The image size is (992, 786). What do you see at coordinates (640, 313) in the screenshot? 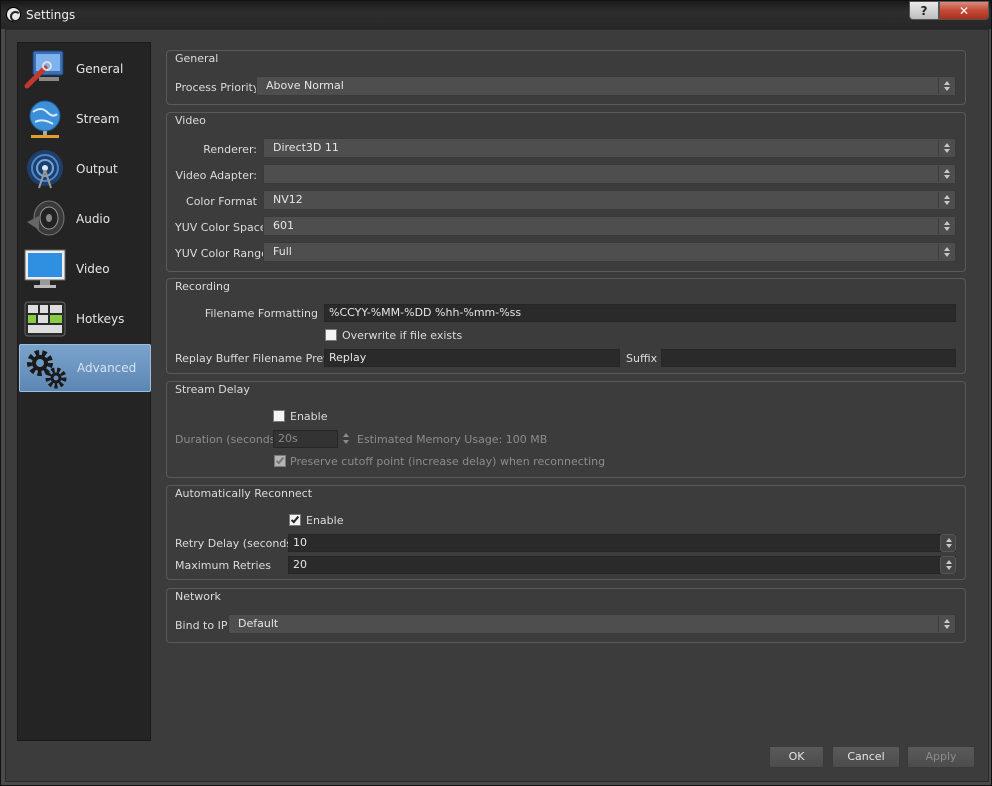
I see `filename-formatting-input: %CCYY-%MM-%DD %hh-%mm-%ss` at bounding box center [640, 313].